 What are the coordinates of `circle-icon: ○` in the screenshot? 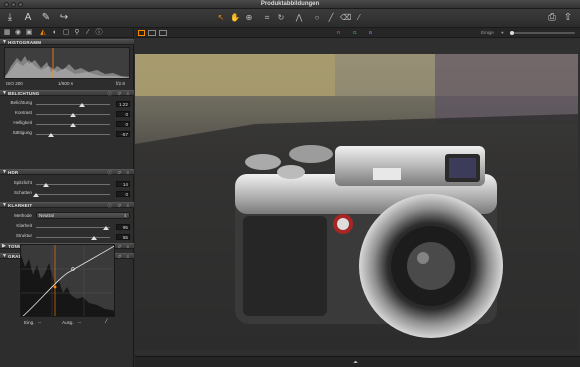 It's located at (317, 18).